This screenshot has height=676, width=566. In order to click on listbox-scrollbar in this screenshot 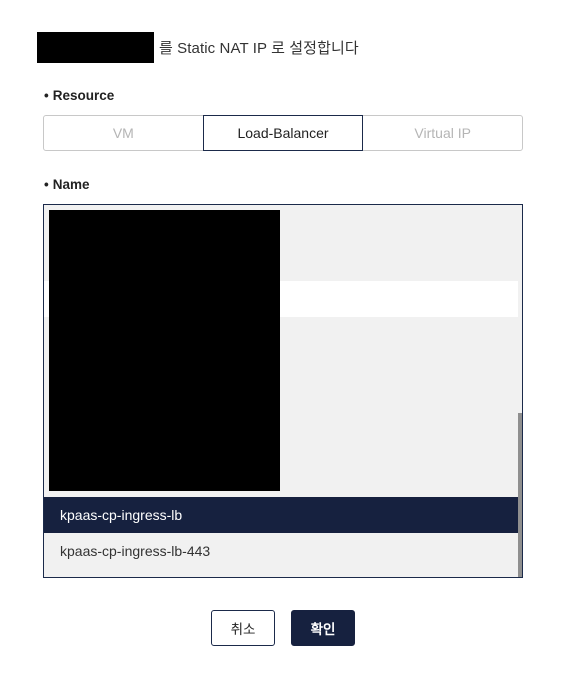, I will do `click(520, 391)`.